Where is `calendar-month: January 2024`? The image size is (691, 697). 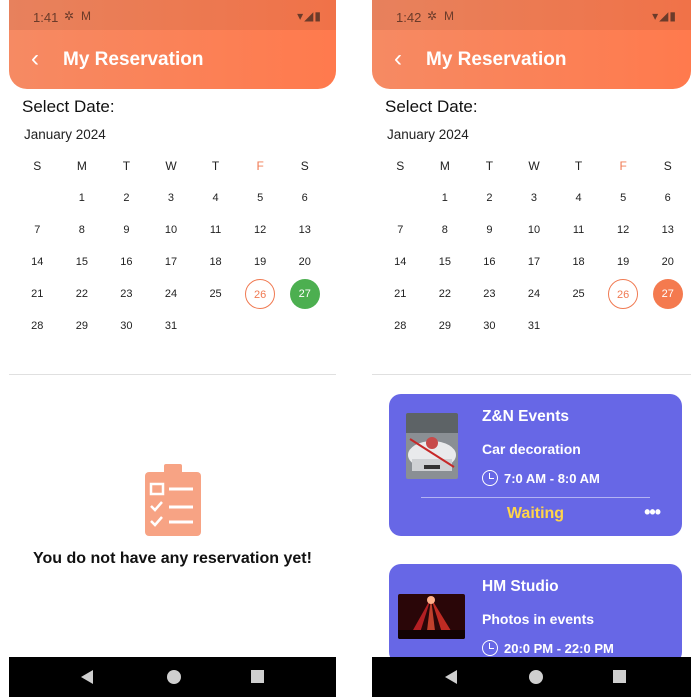
calendar-month: January 2024 is located at coordinates (428, 134).